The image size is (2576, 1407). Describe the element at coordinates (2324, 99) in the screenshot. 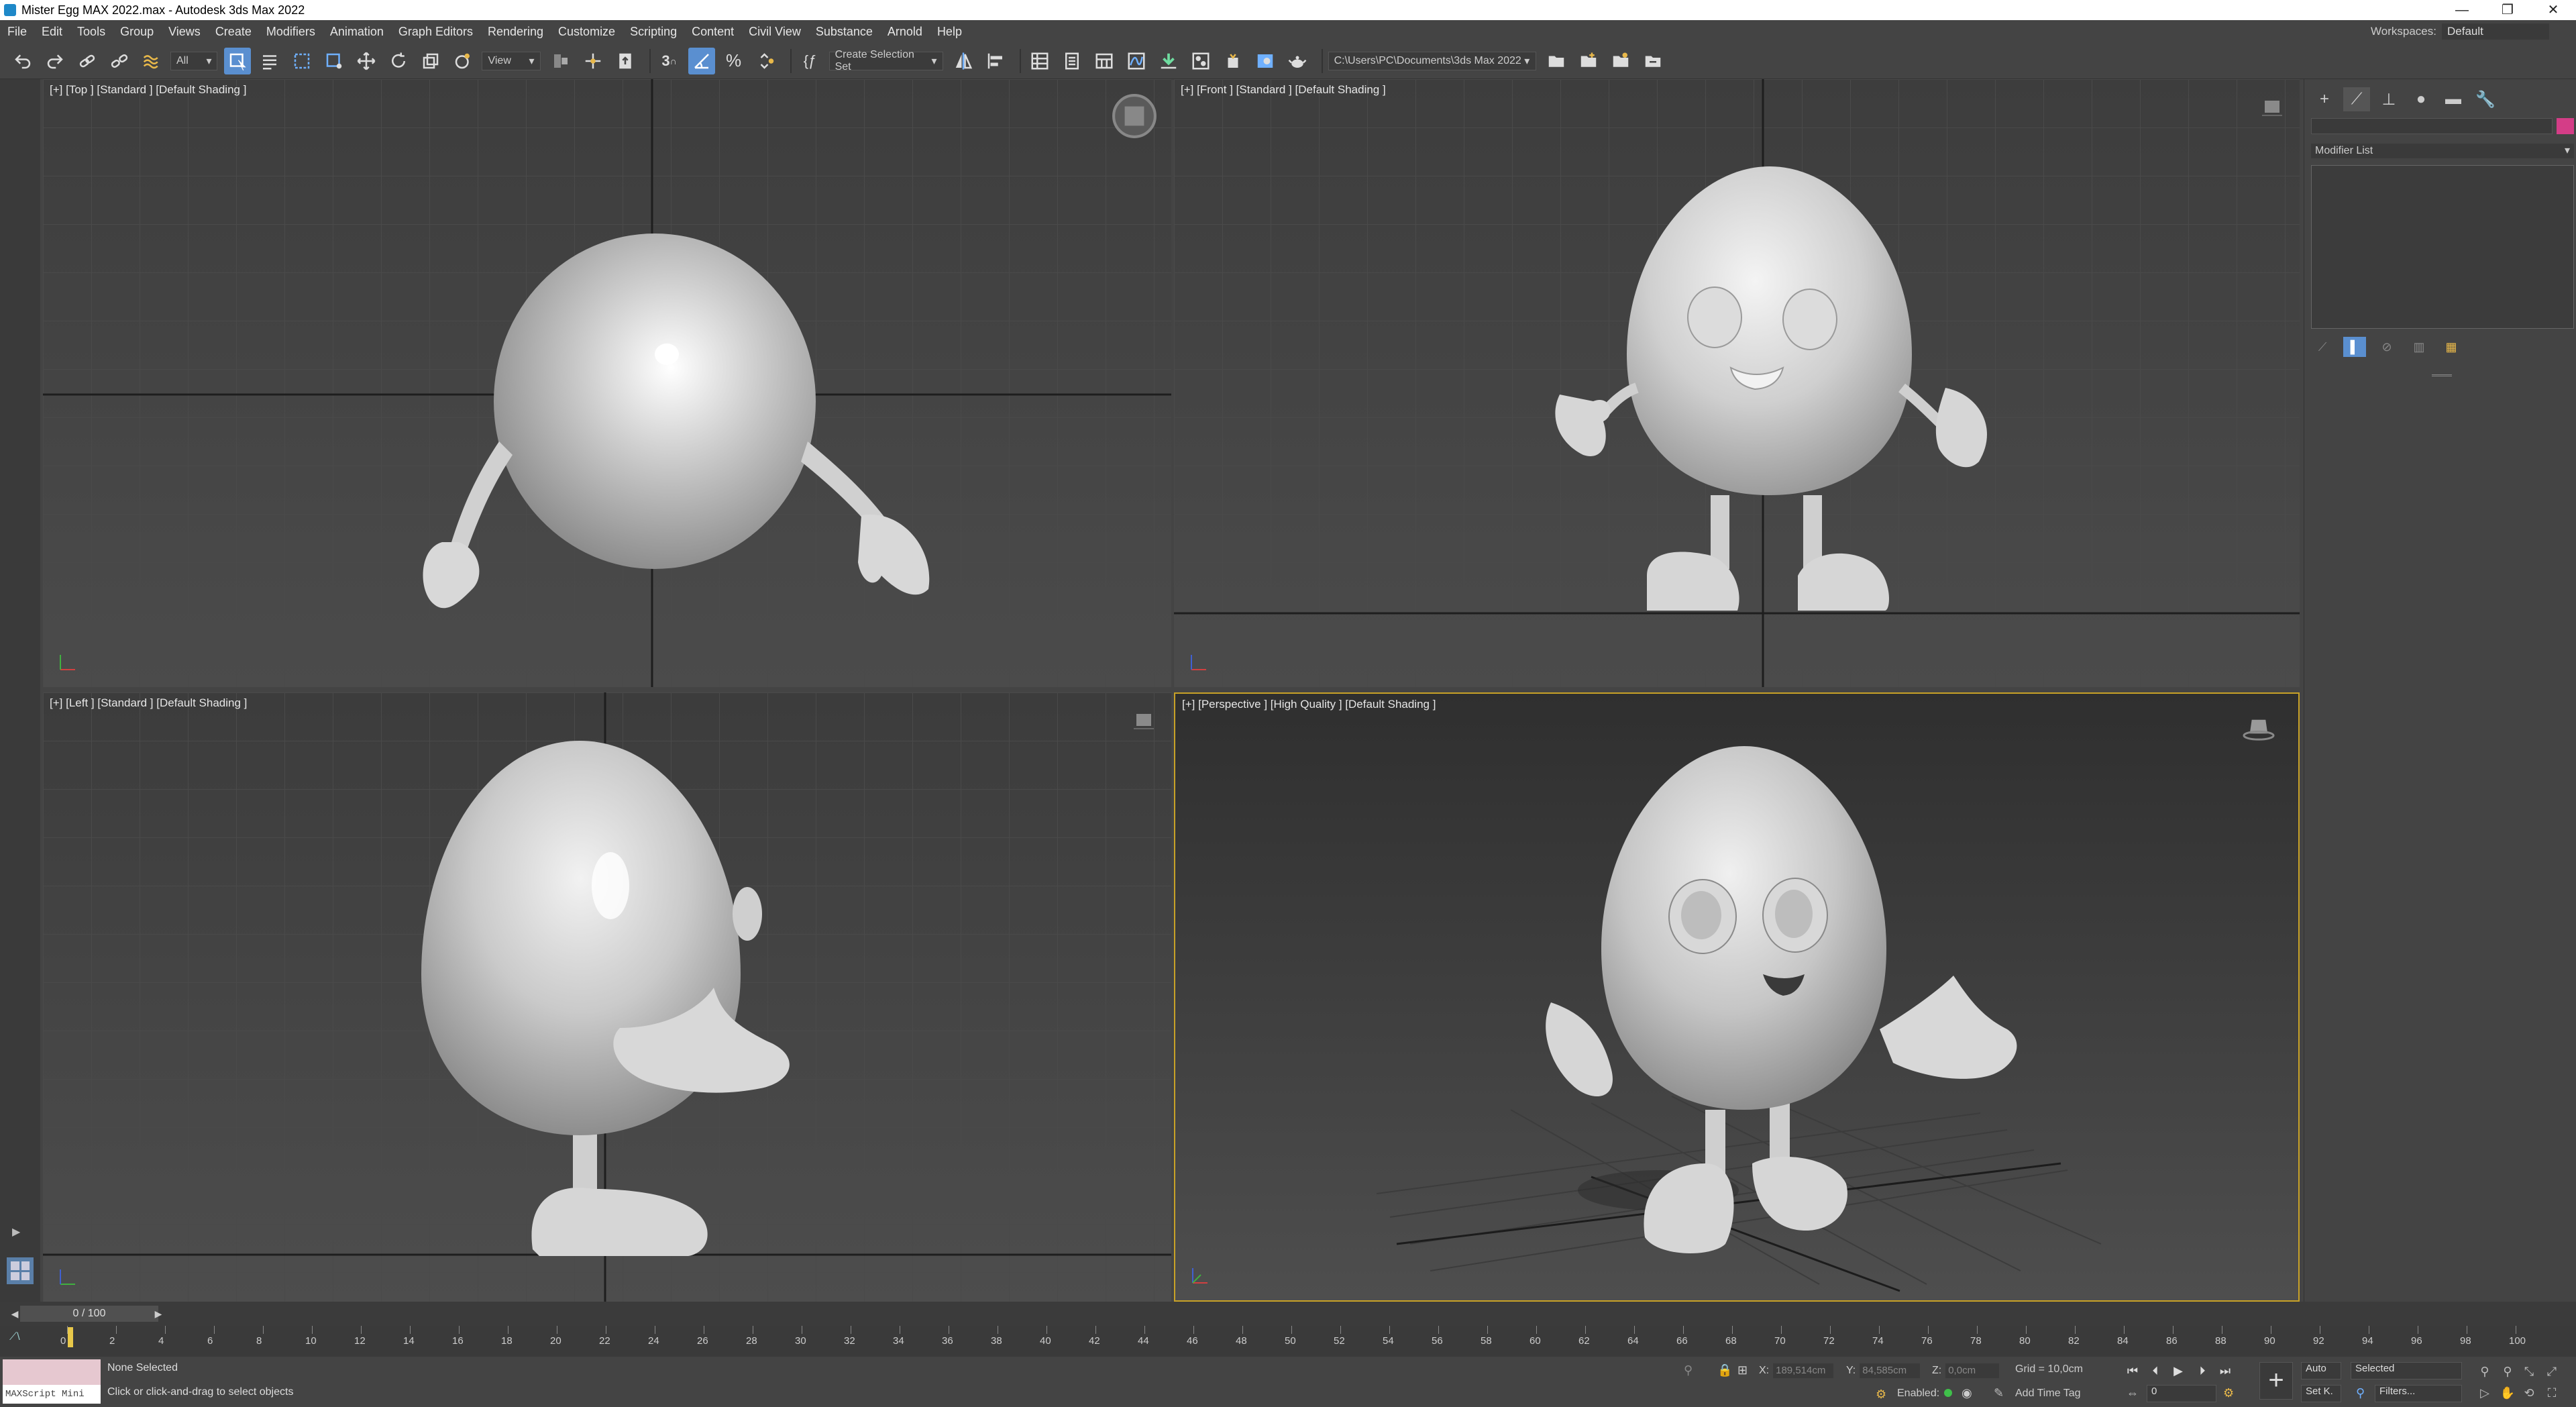

I see `create-tab-icon: +` at that location.